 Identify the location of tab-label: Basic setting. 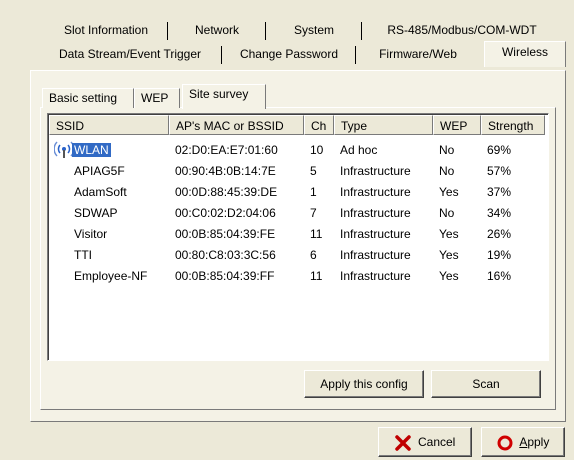
(83, 98).